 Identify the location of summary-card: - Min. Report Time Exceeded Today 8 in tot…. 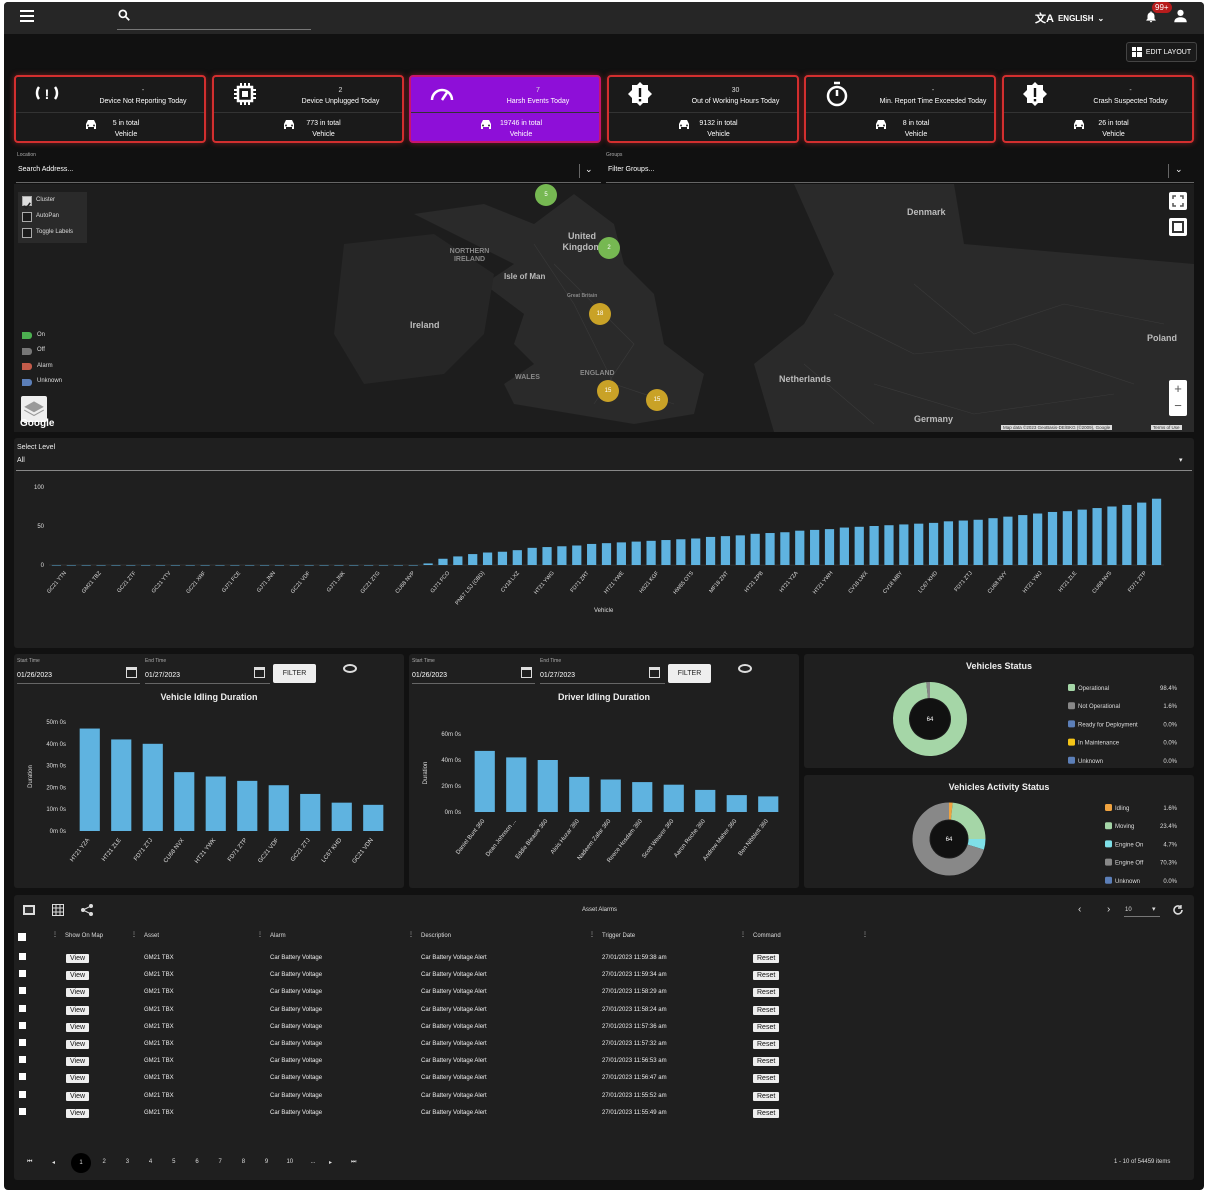
(900, 109).